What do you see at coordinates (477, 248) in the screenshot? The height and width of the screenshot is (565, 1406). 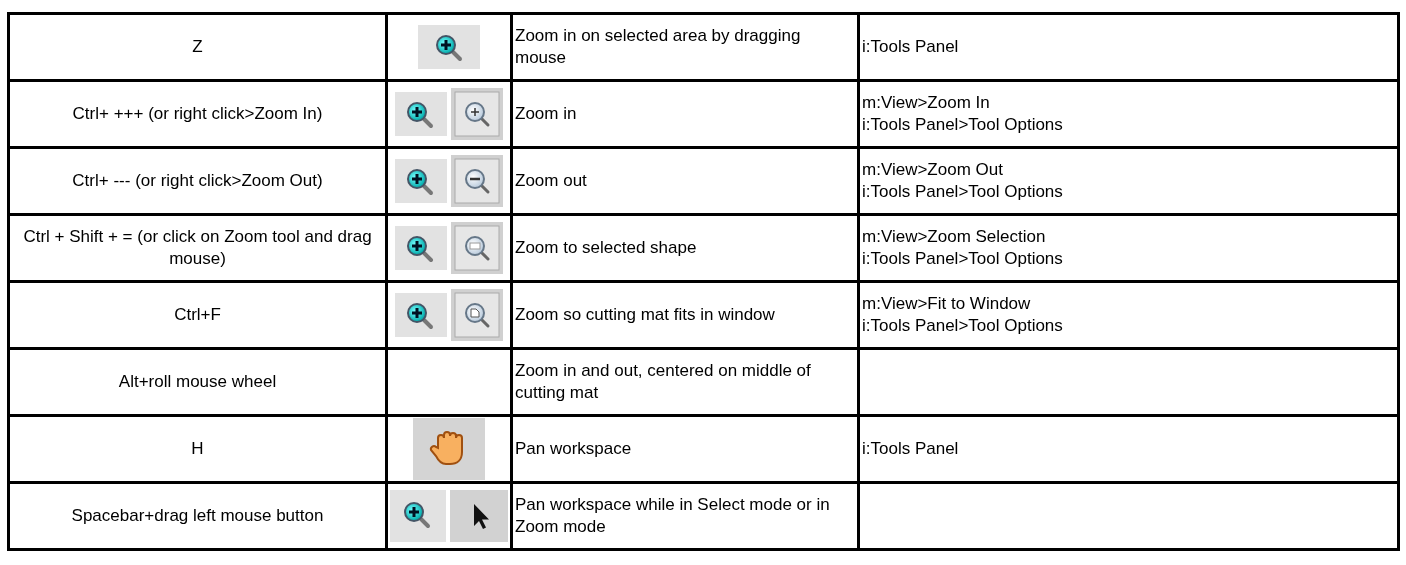 I see `zoom-selection-icon` at bounding box center [477, 248].